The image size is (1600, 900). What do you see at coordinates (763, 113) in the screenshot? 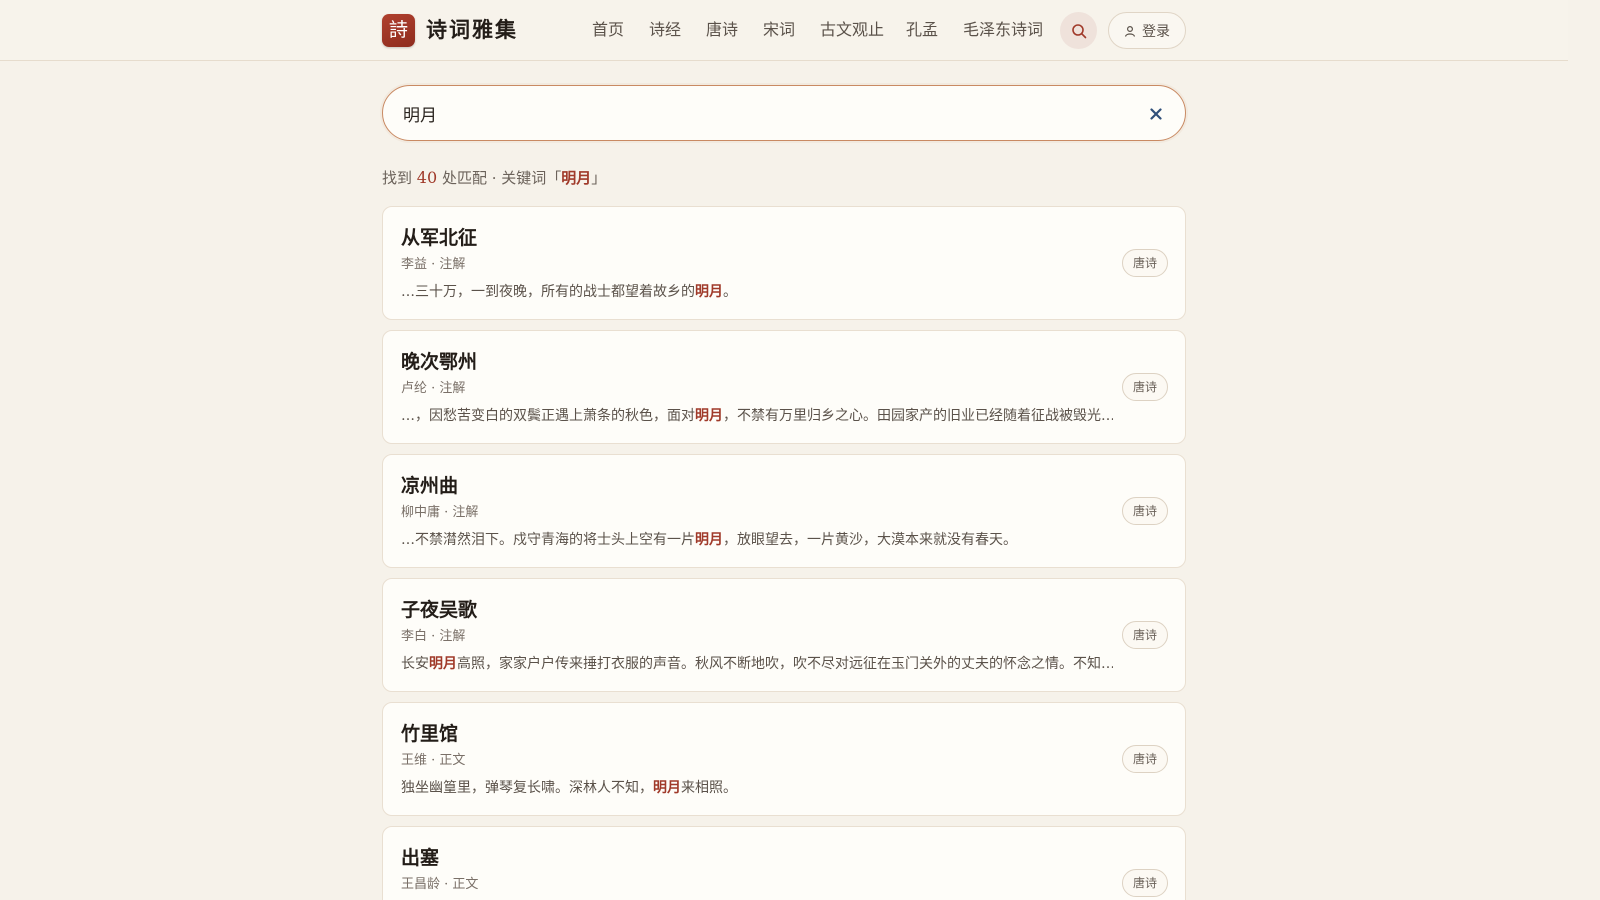
I see `search-input` at bounding box center [763, 113].